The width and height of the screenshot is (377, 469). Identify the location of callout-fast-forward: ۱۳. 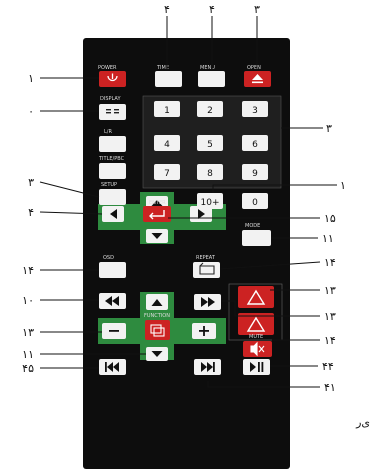
(330, 316).